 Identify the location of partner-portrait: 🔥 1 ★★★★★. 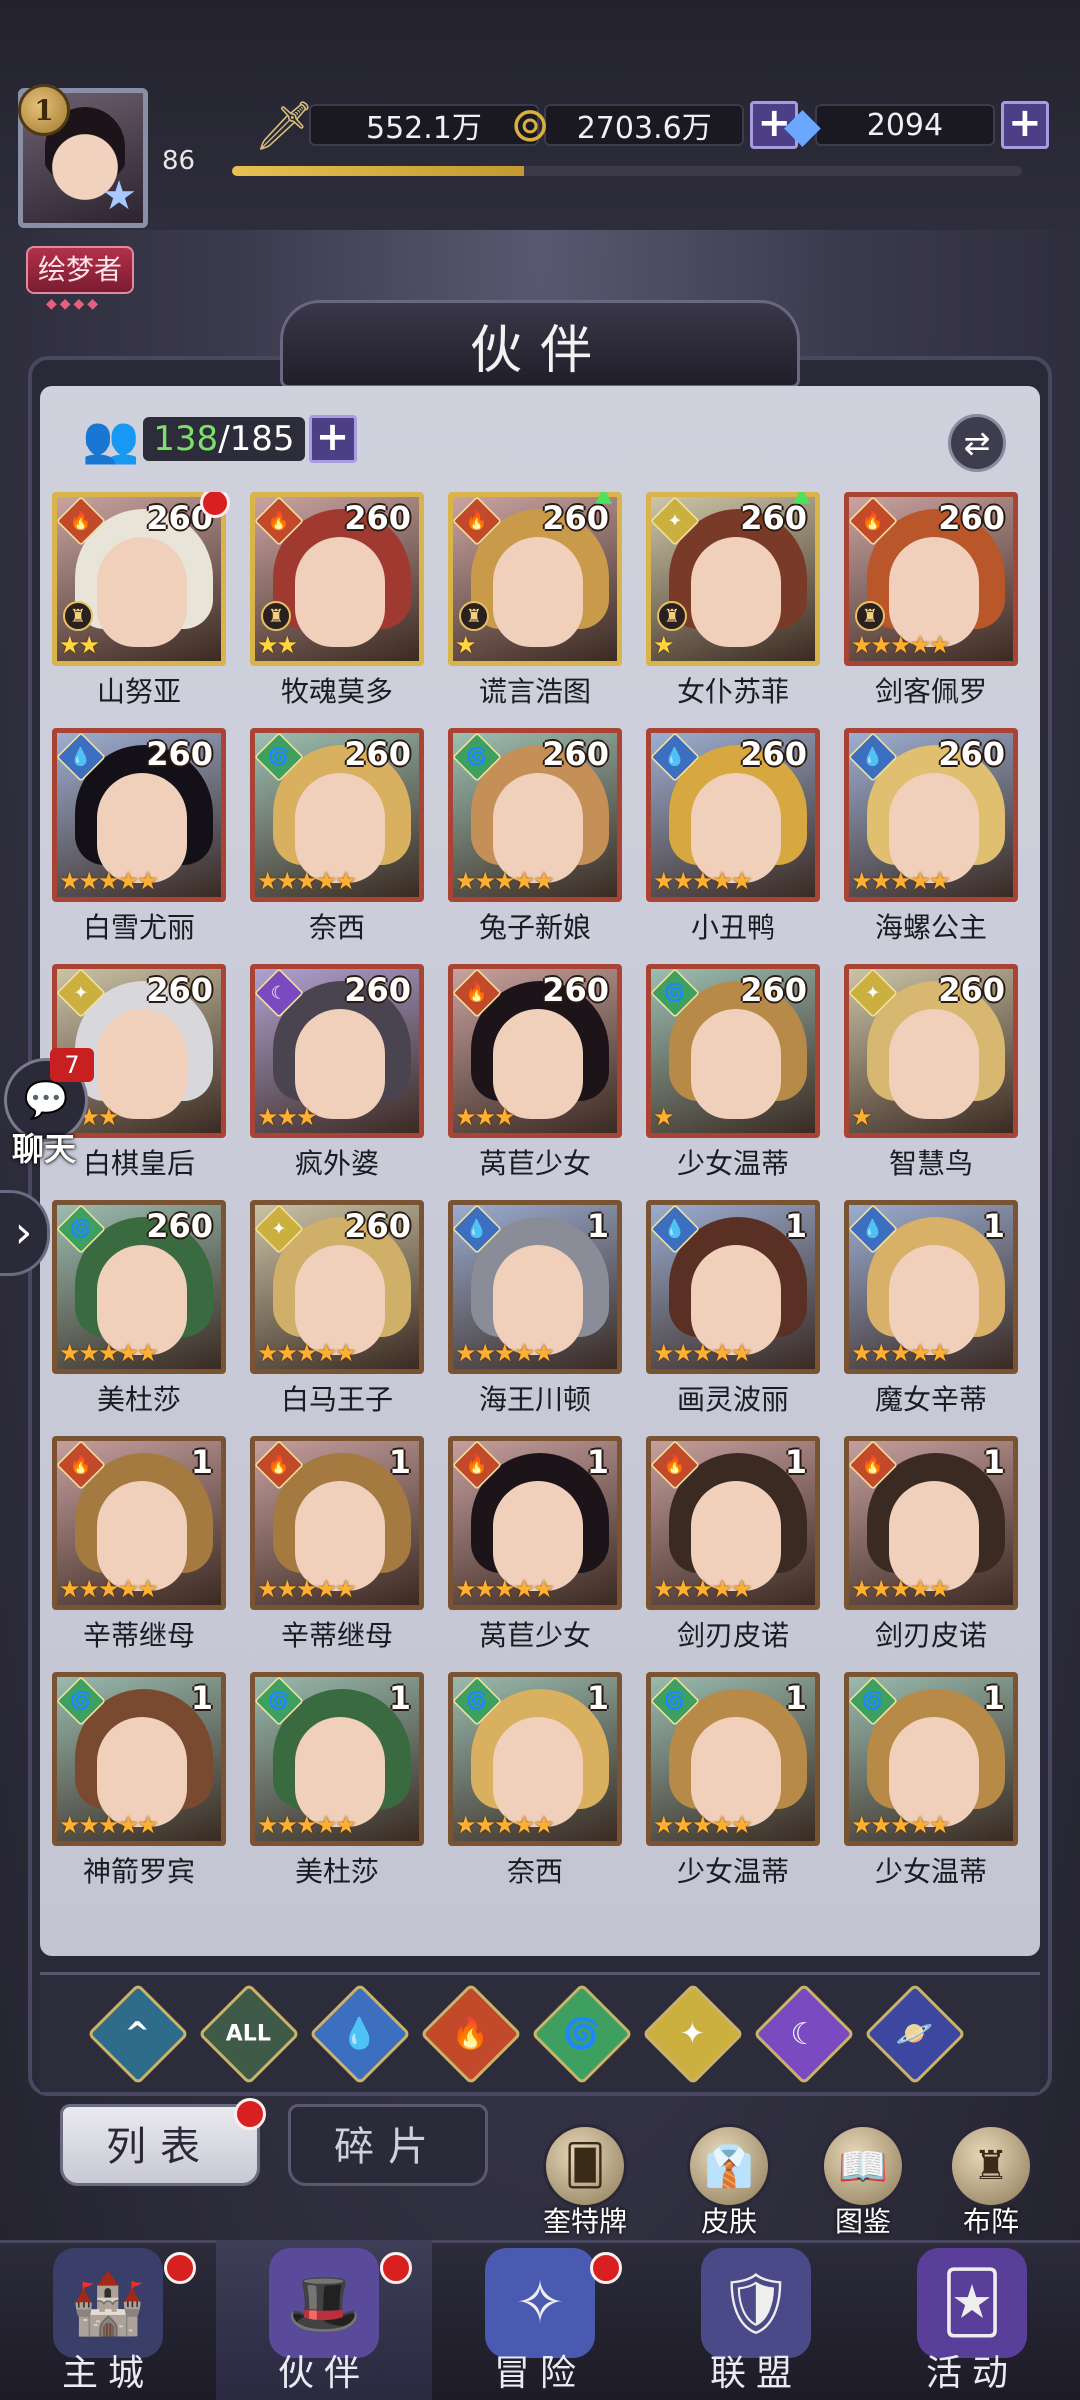
(337, 1523).